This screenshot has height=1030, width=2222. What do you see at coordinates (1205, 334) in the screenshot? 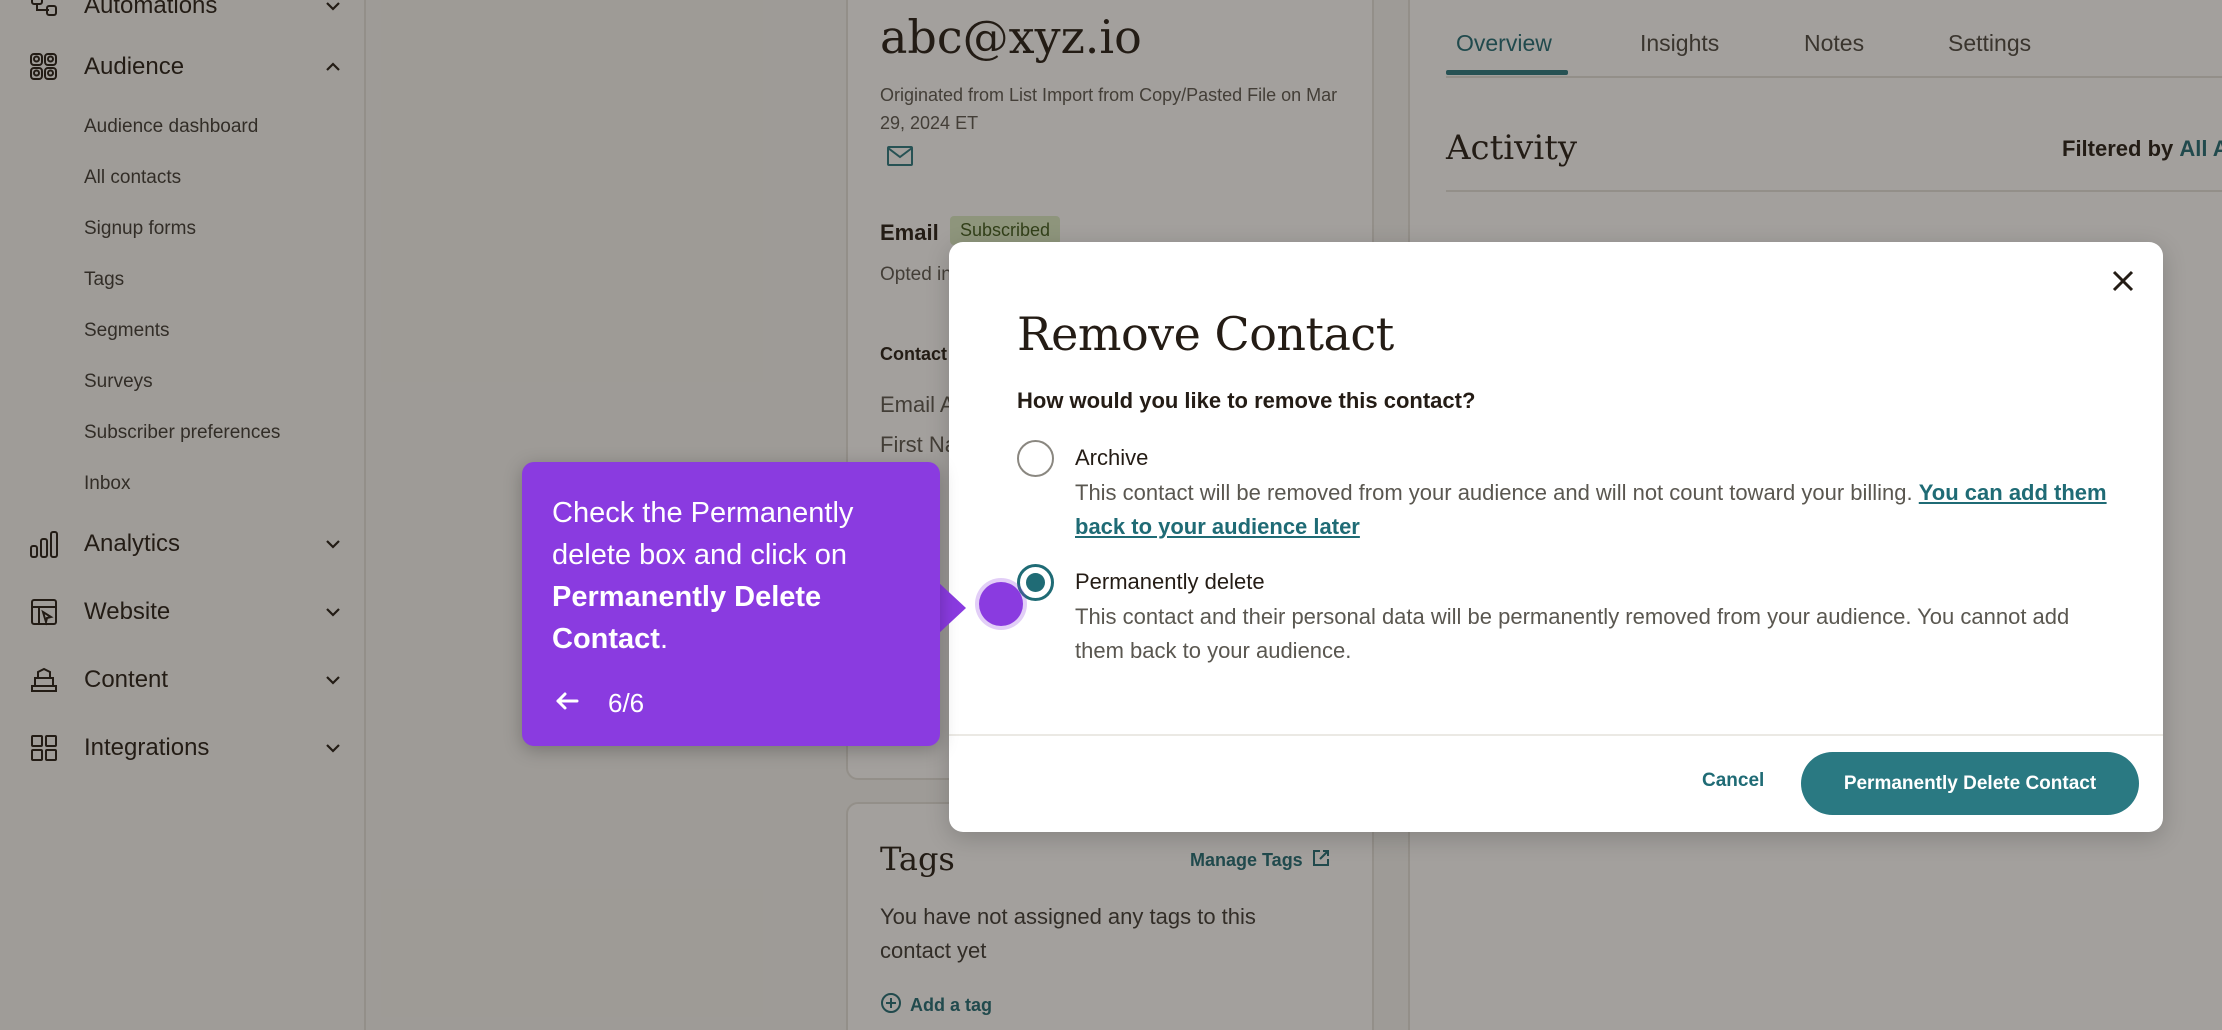
I see `modal-title: Remove Contact` at bounding box center [1205, 334].